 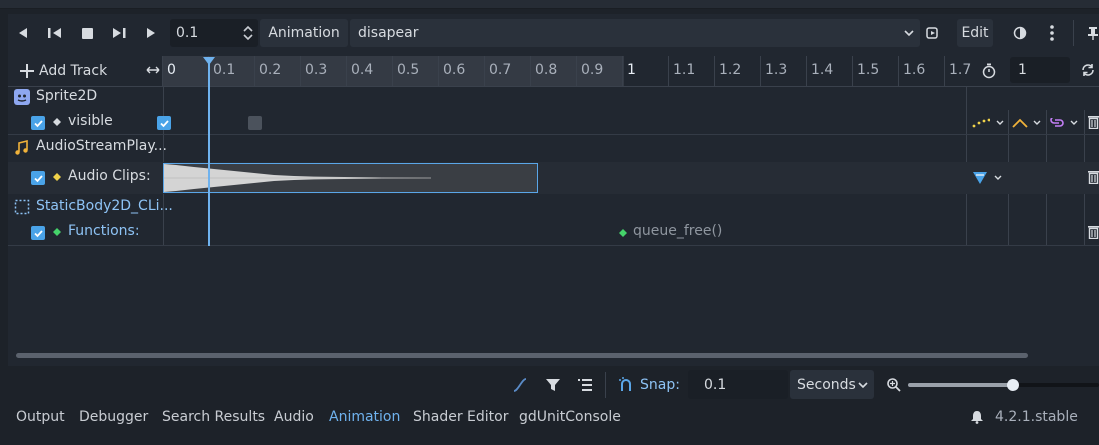 What do you see at coordinates (570, 417) in the screenshot?
I see `tab-gdunitconsole: gdUnitConsole` at bounding box center [570, 417].